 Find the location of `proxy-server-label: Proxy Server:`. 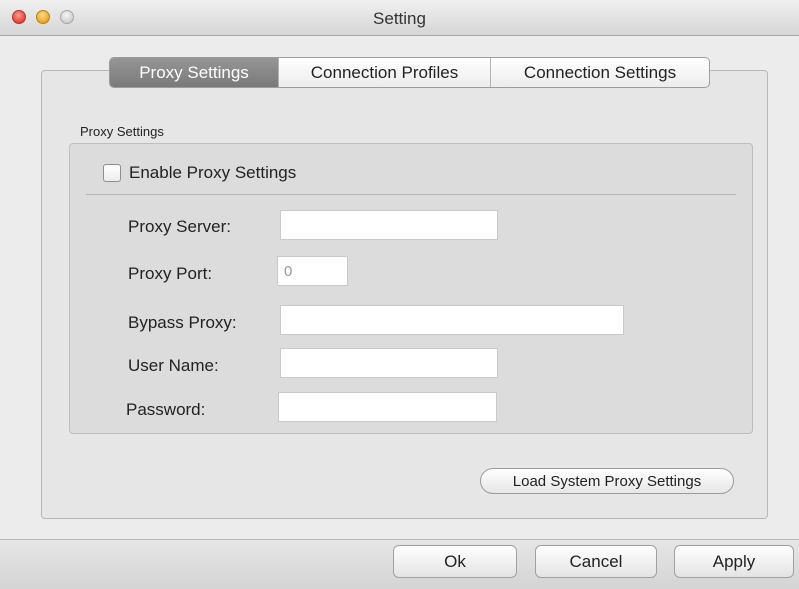

proxy-server-label: Proxy Server: is located at coordinates (179, 226).